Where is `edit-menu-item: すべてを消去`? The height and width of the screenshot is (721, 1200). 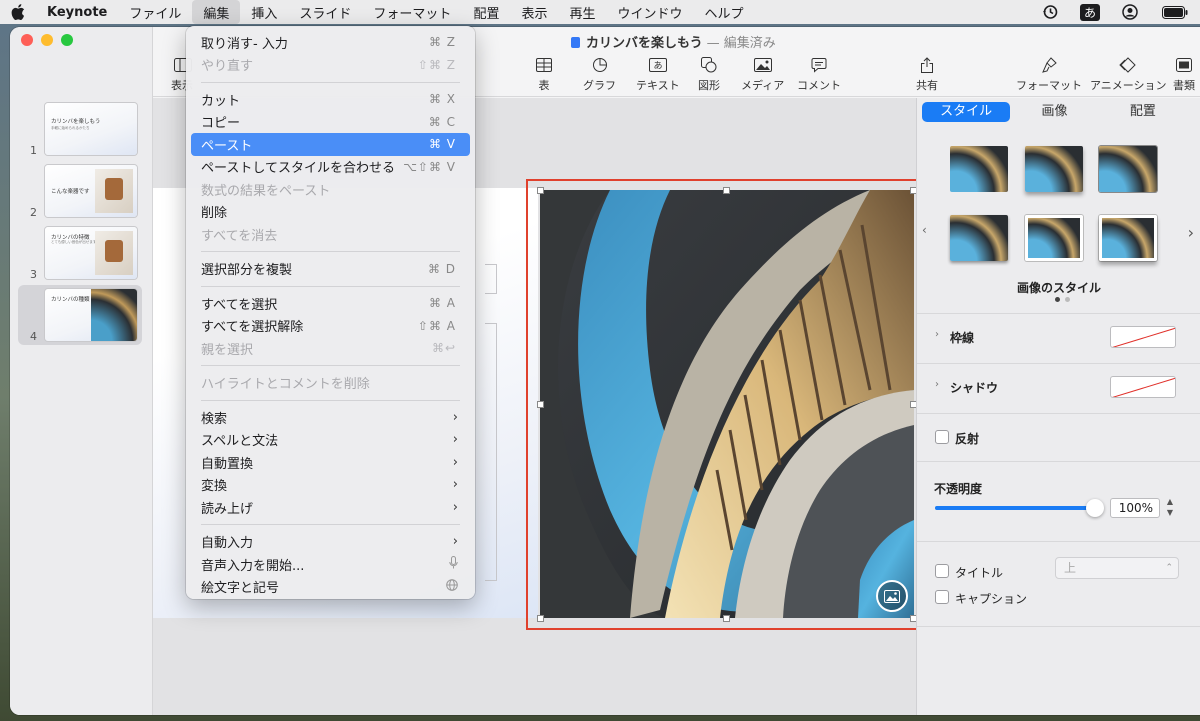
edit-menu-item: すべてを消去 is located at coordinates (330, 234).